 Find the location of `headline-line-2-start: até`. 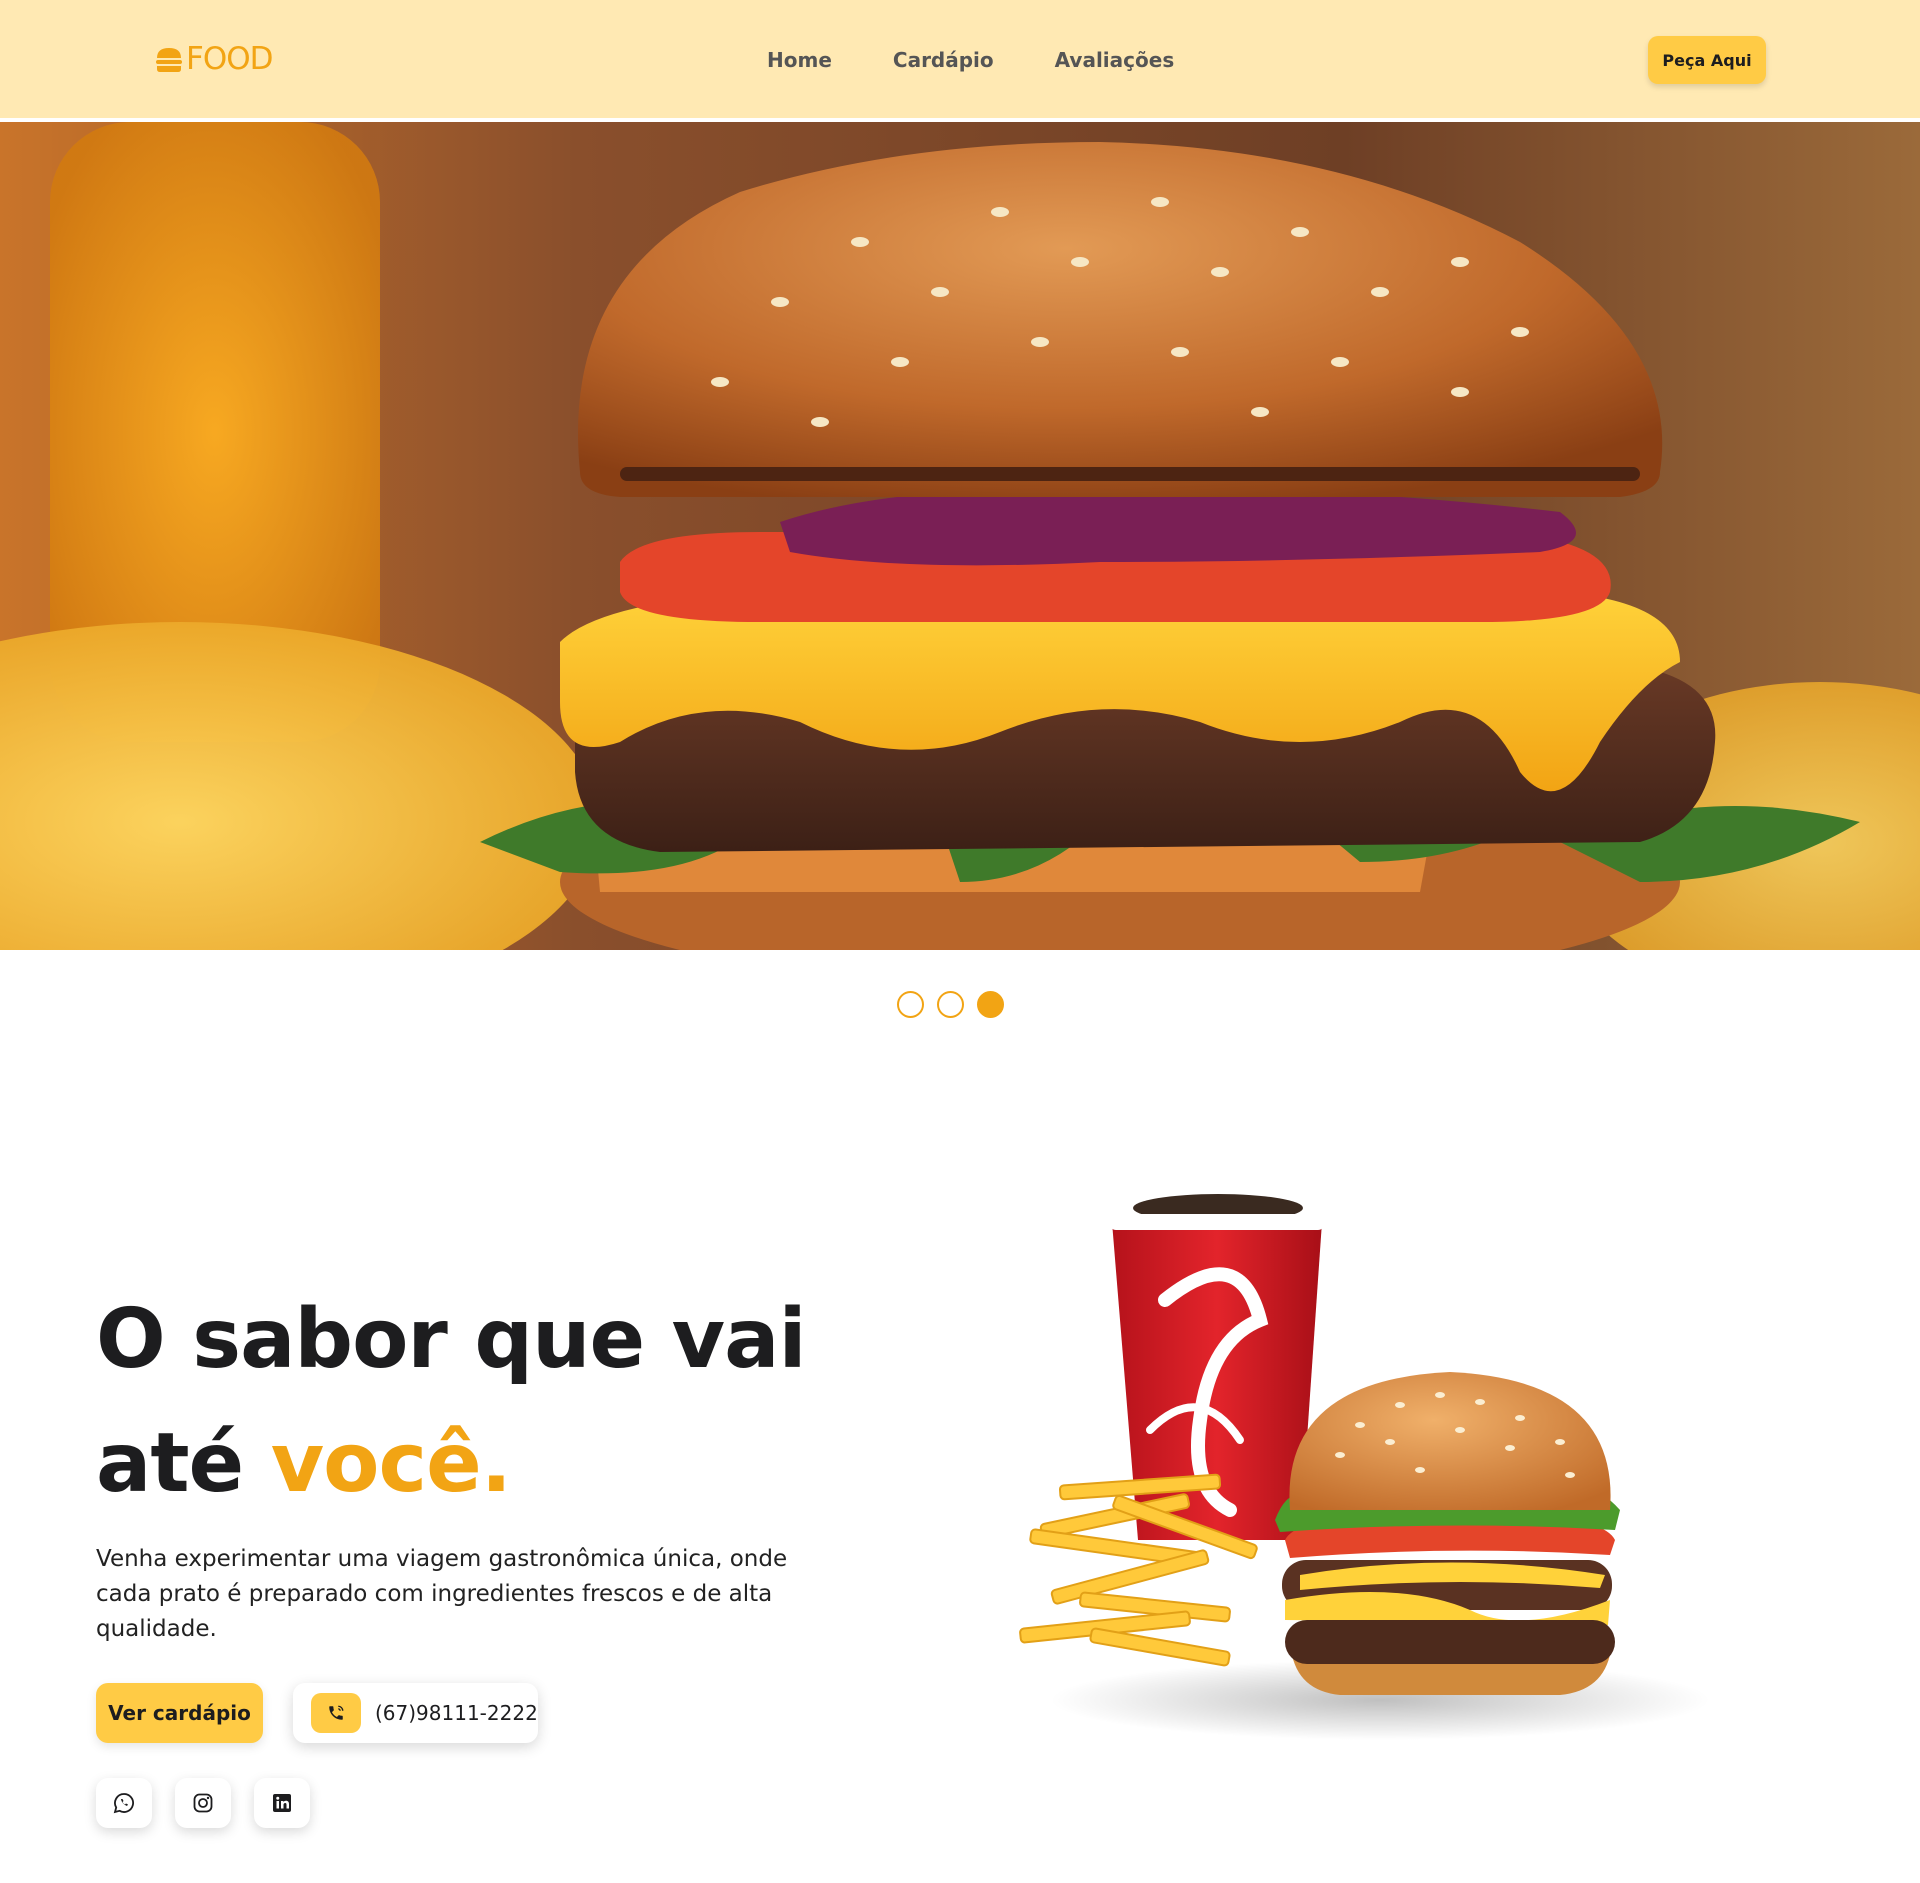

headline-line-2-start: até is located at coordinates (183, 1463).